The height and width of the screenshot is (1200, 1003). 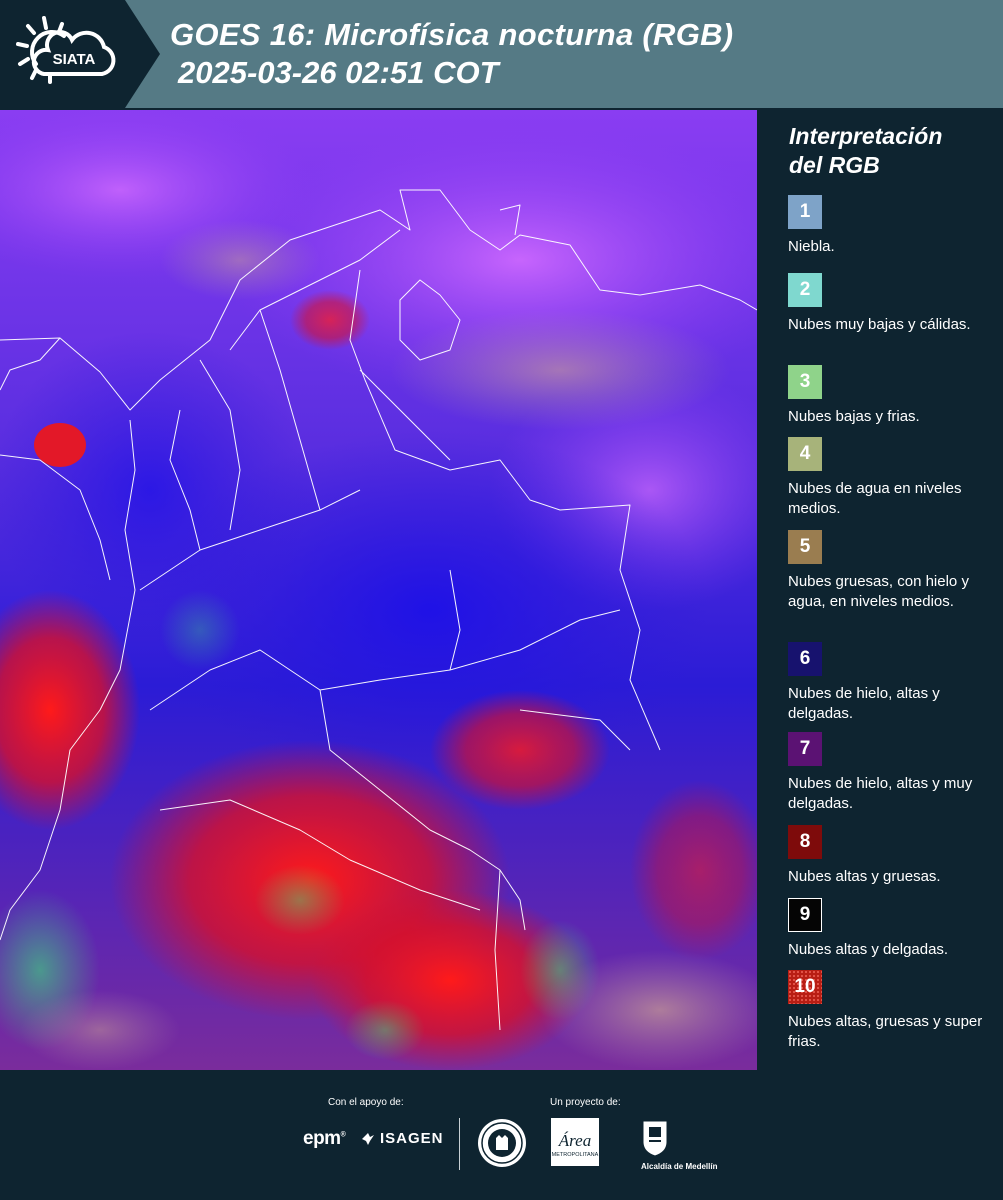 I want to click on legend-item-8: 8 Nubes altas y gruesas., so click(x=893, y=856).